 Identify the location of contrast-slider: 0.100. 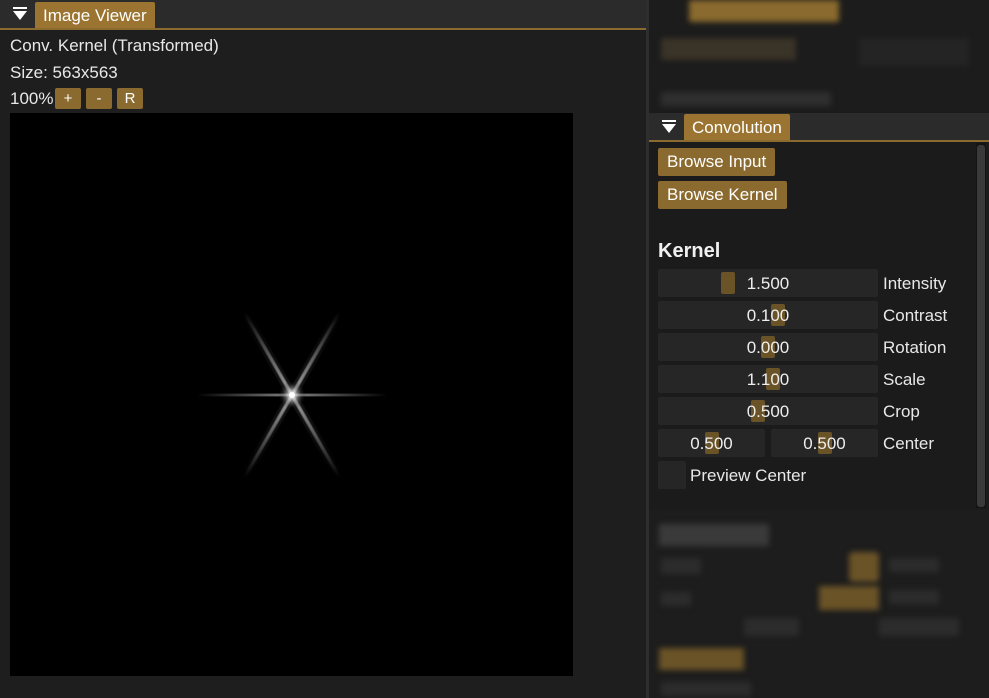
(768, 315).